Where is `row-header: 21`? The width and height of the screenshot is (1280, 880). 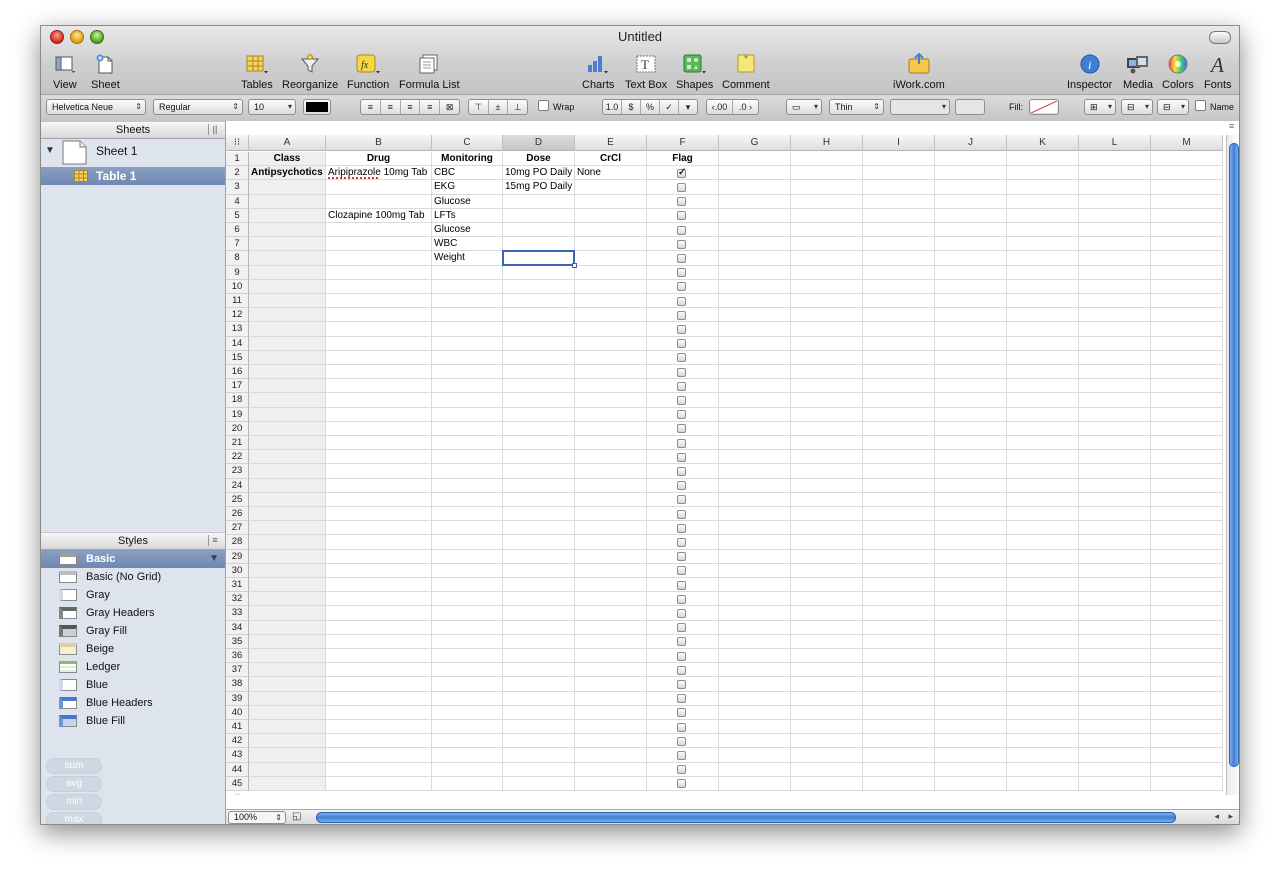
row-header: 21 is located at coordinates (237, 443).